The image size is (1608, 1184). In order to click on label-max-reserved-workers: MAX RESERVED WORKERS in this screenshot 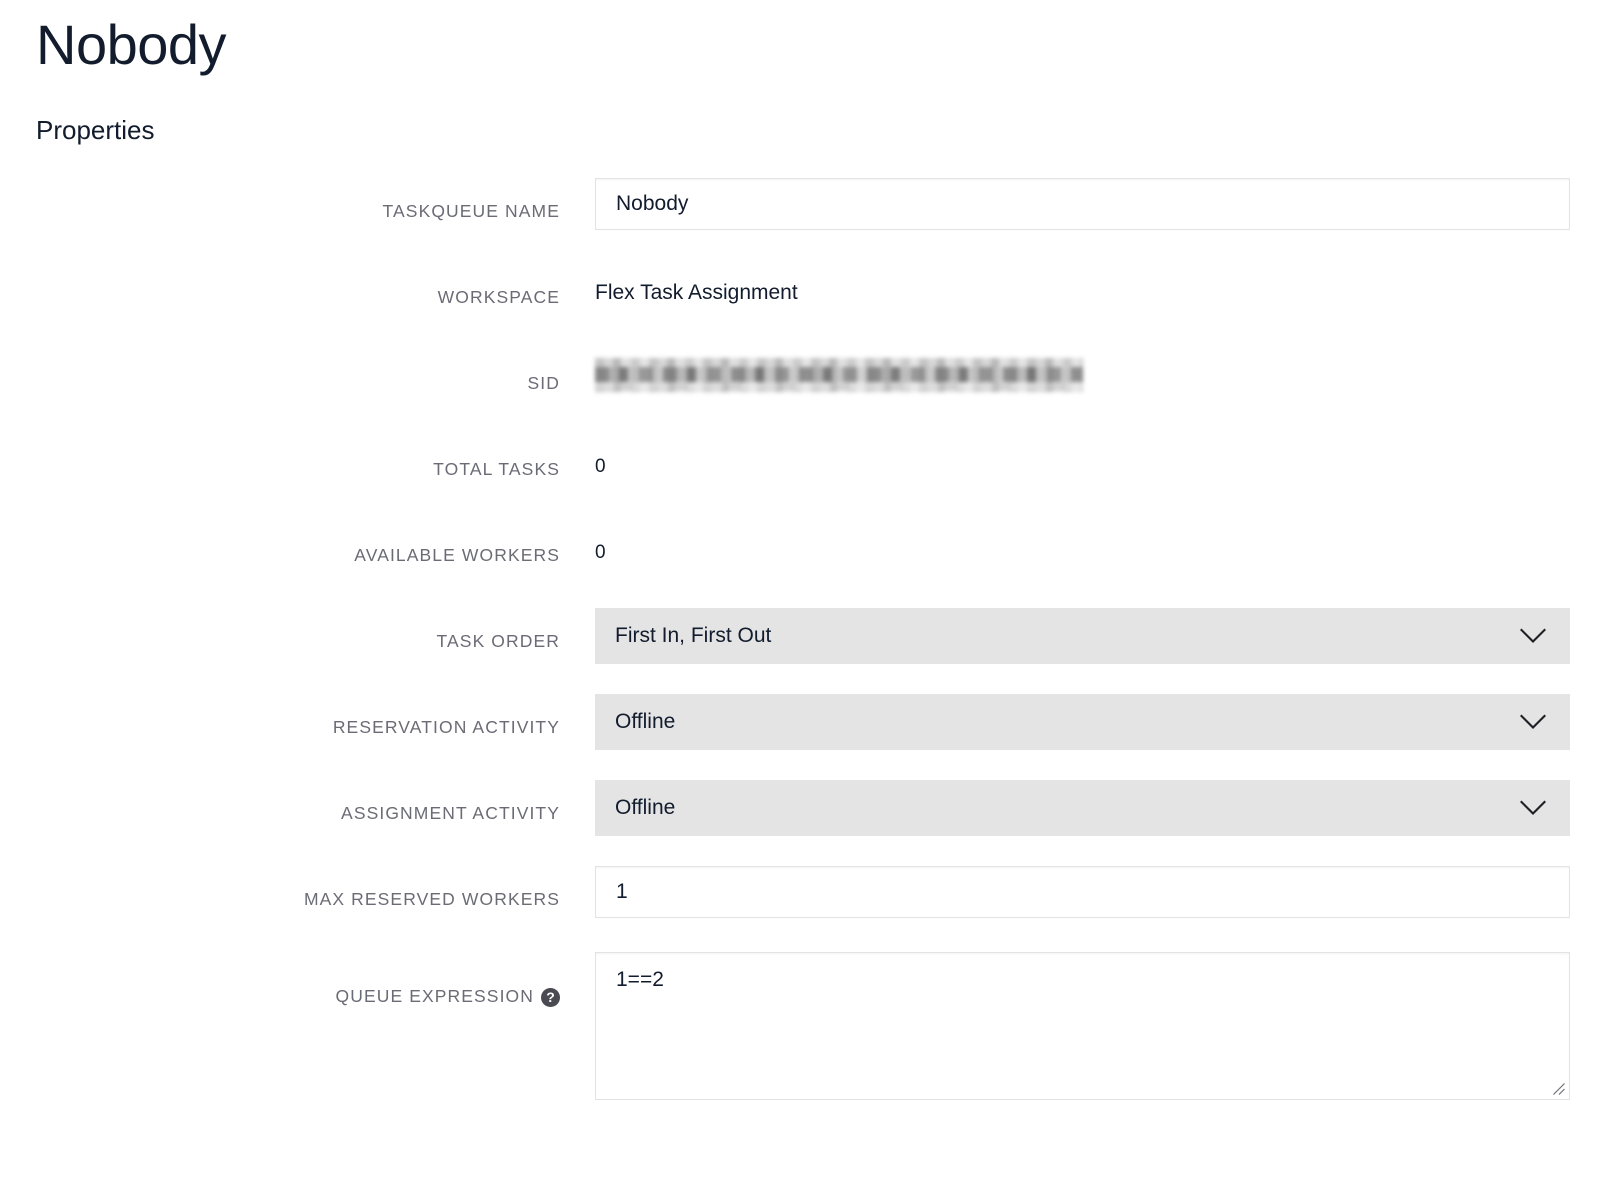, I will do `click(431, 899)`.